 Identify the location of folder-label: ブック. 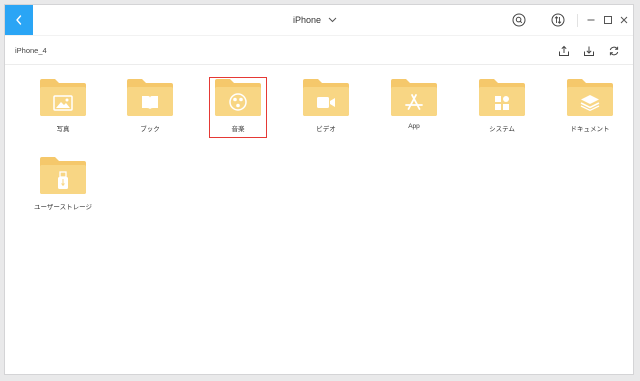
(150, 129).